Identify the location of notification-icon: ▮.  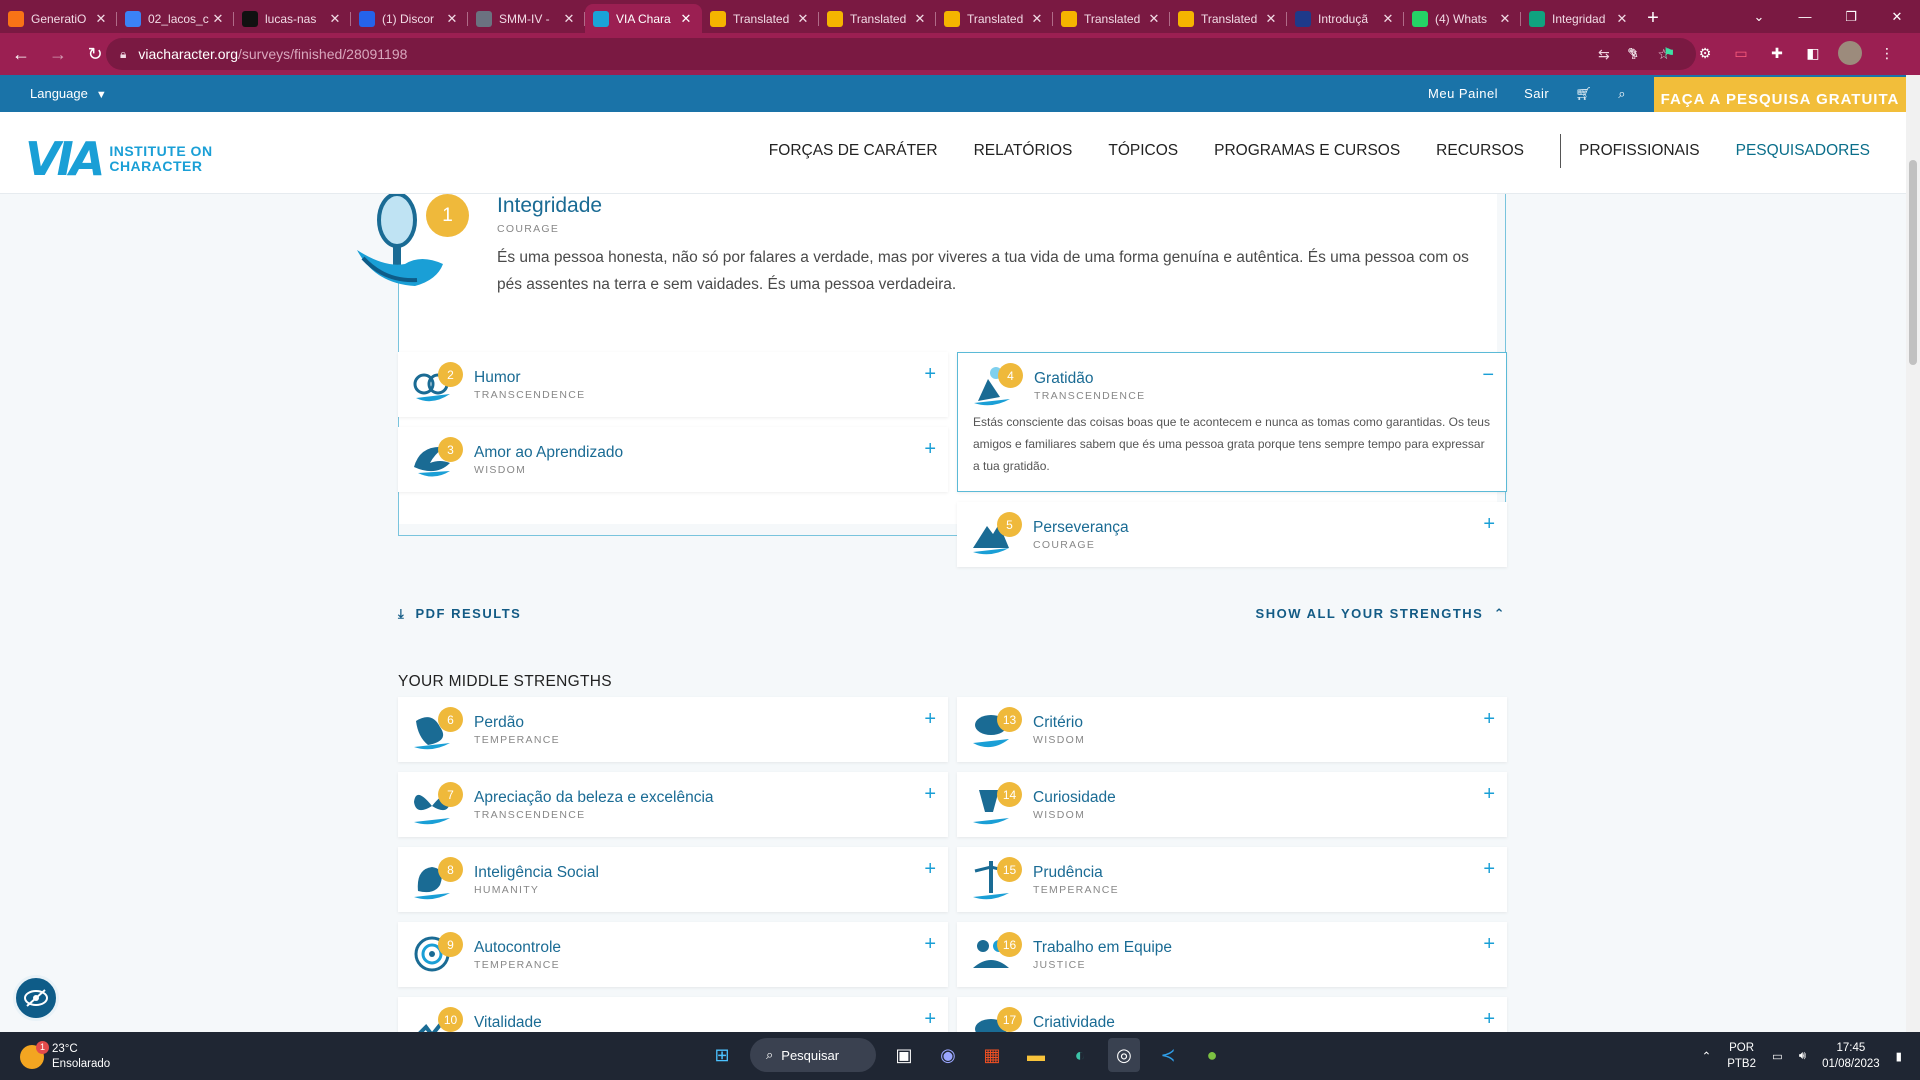
(1899, 1056).